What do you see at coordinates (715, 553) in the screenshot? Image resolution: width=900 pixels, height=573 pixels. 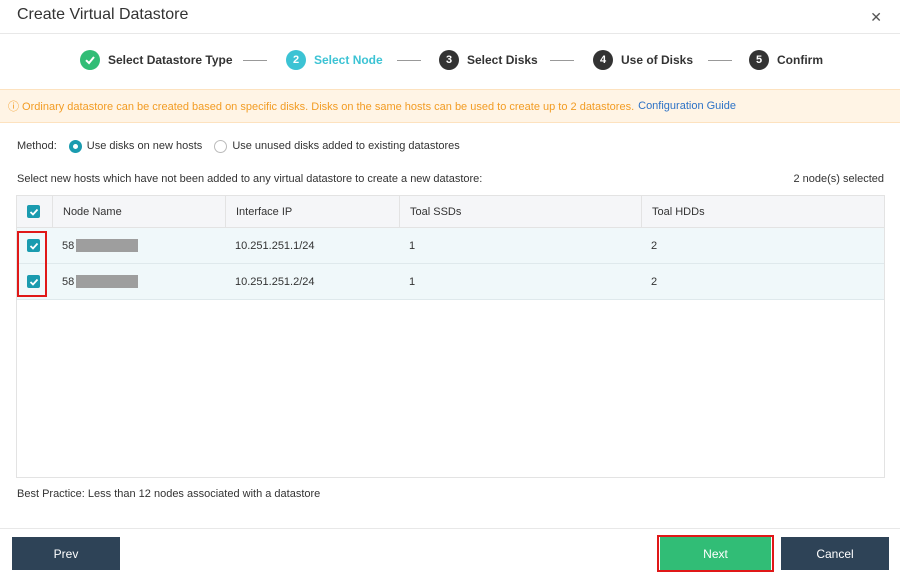 I see `next-button: Next` at bounding box center [715, 553].